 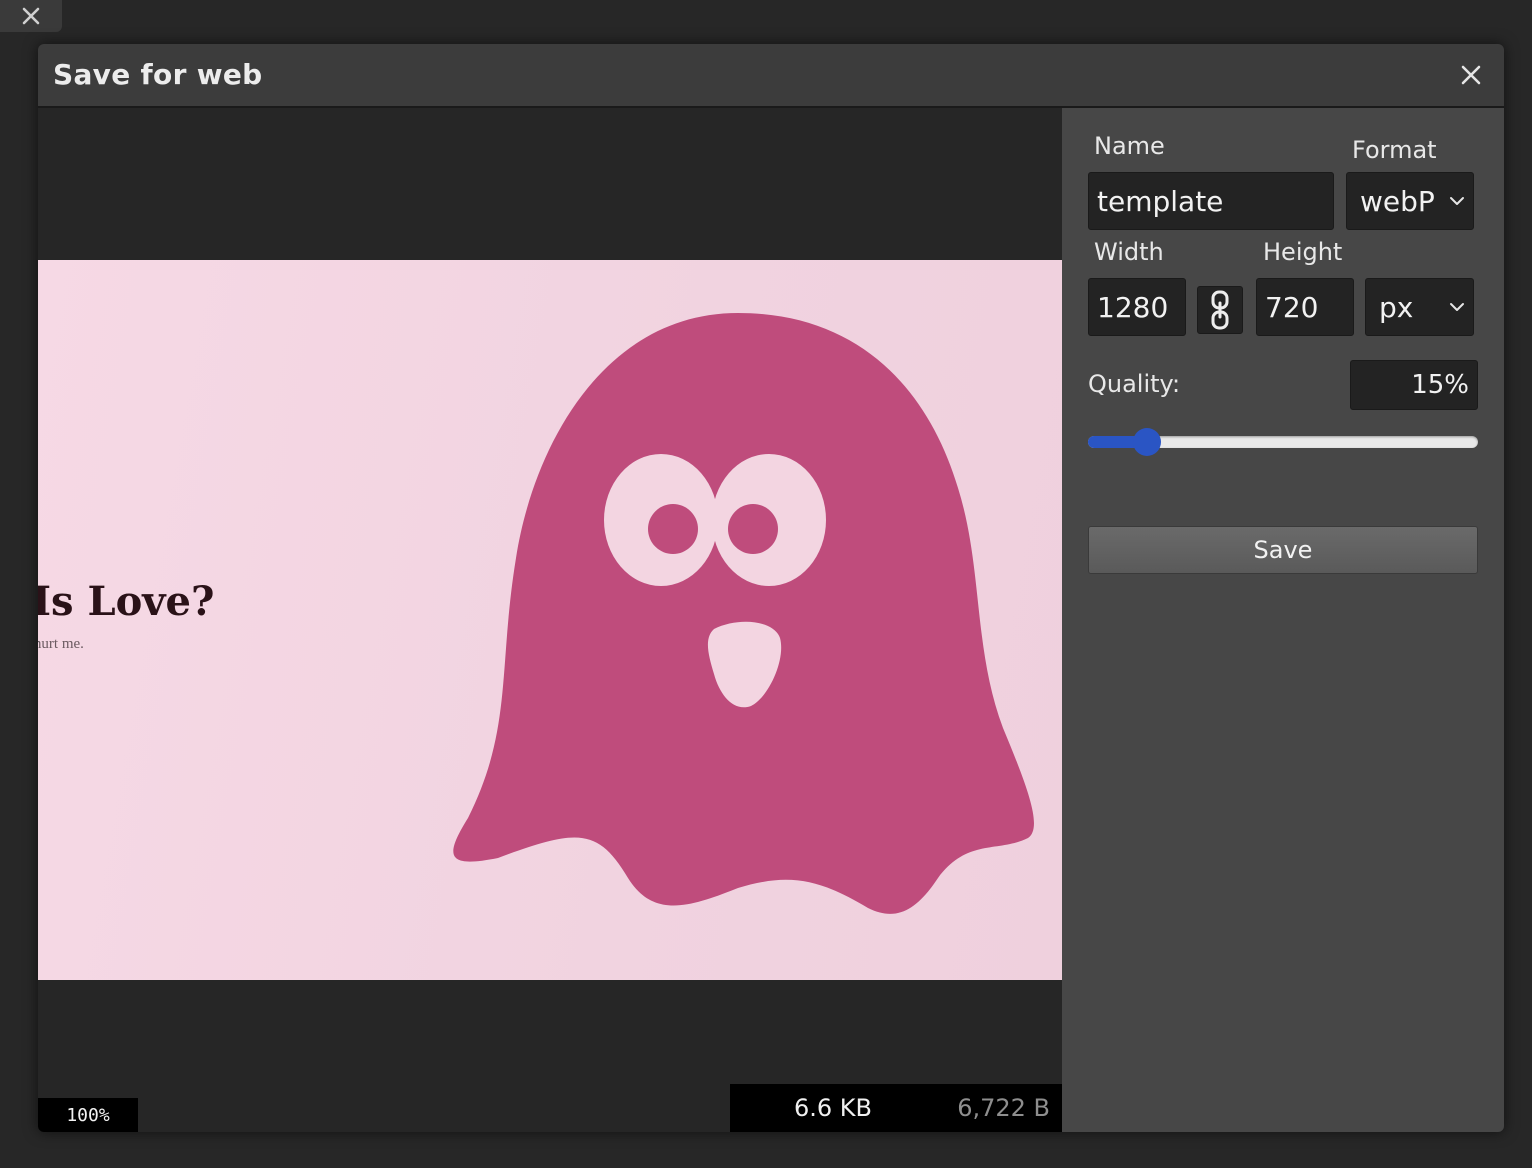 I want to click on ghost-right-pupil, so click(x=753, y=529).